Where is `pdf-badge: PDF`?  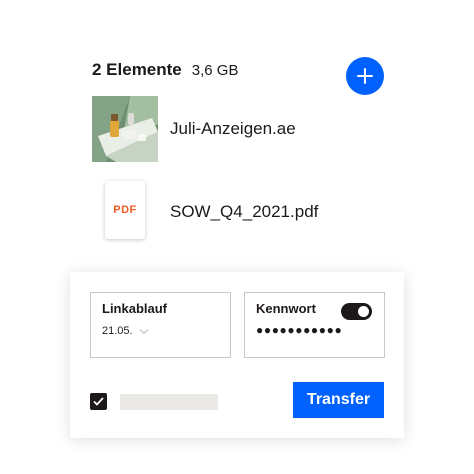 pdf-badge: PDF is located at coordinates (125, 210).